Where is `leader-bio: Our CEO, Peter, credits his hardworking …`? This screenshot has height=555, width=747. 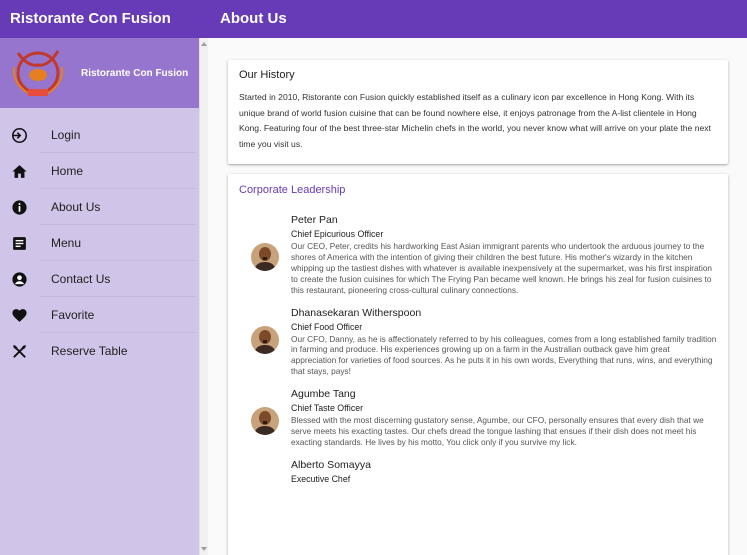
leader-bio: Our CEO, Peter, credits his hardworking … is located at coordinates (502, 268).